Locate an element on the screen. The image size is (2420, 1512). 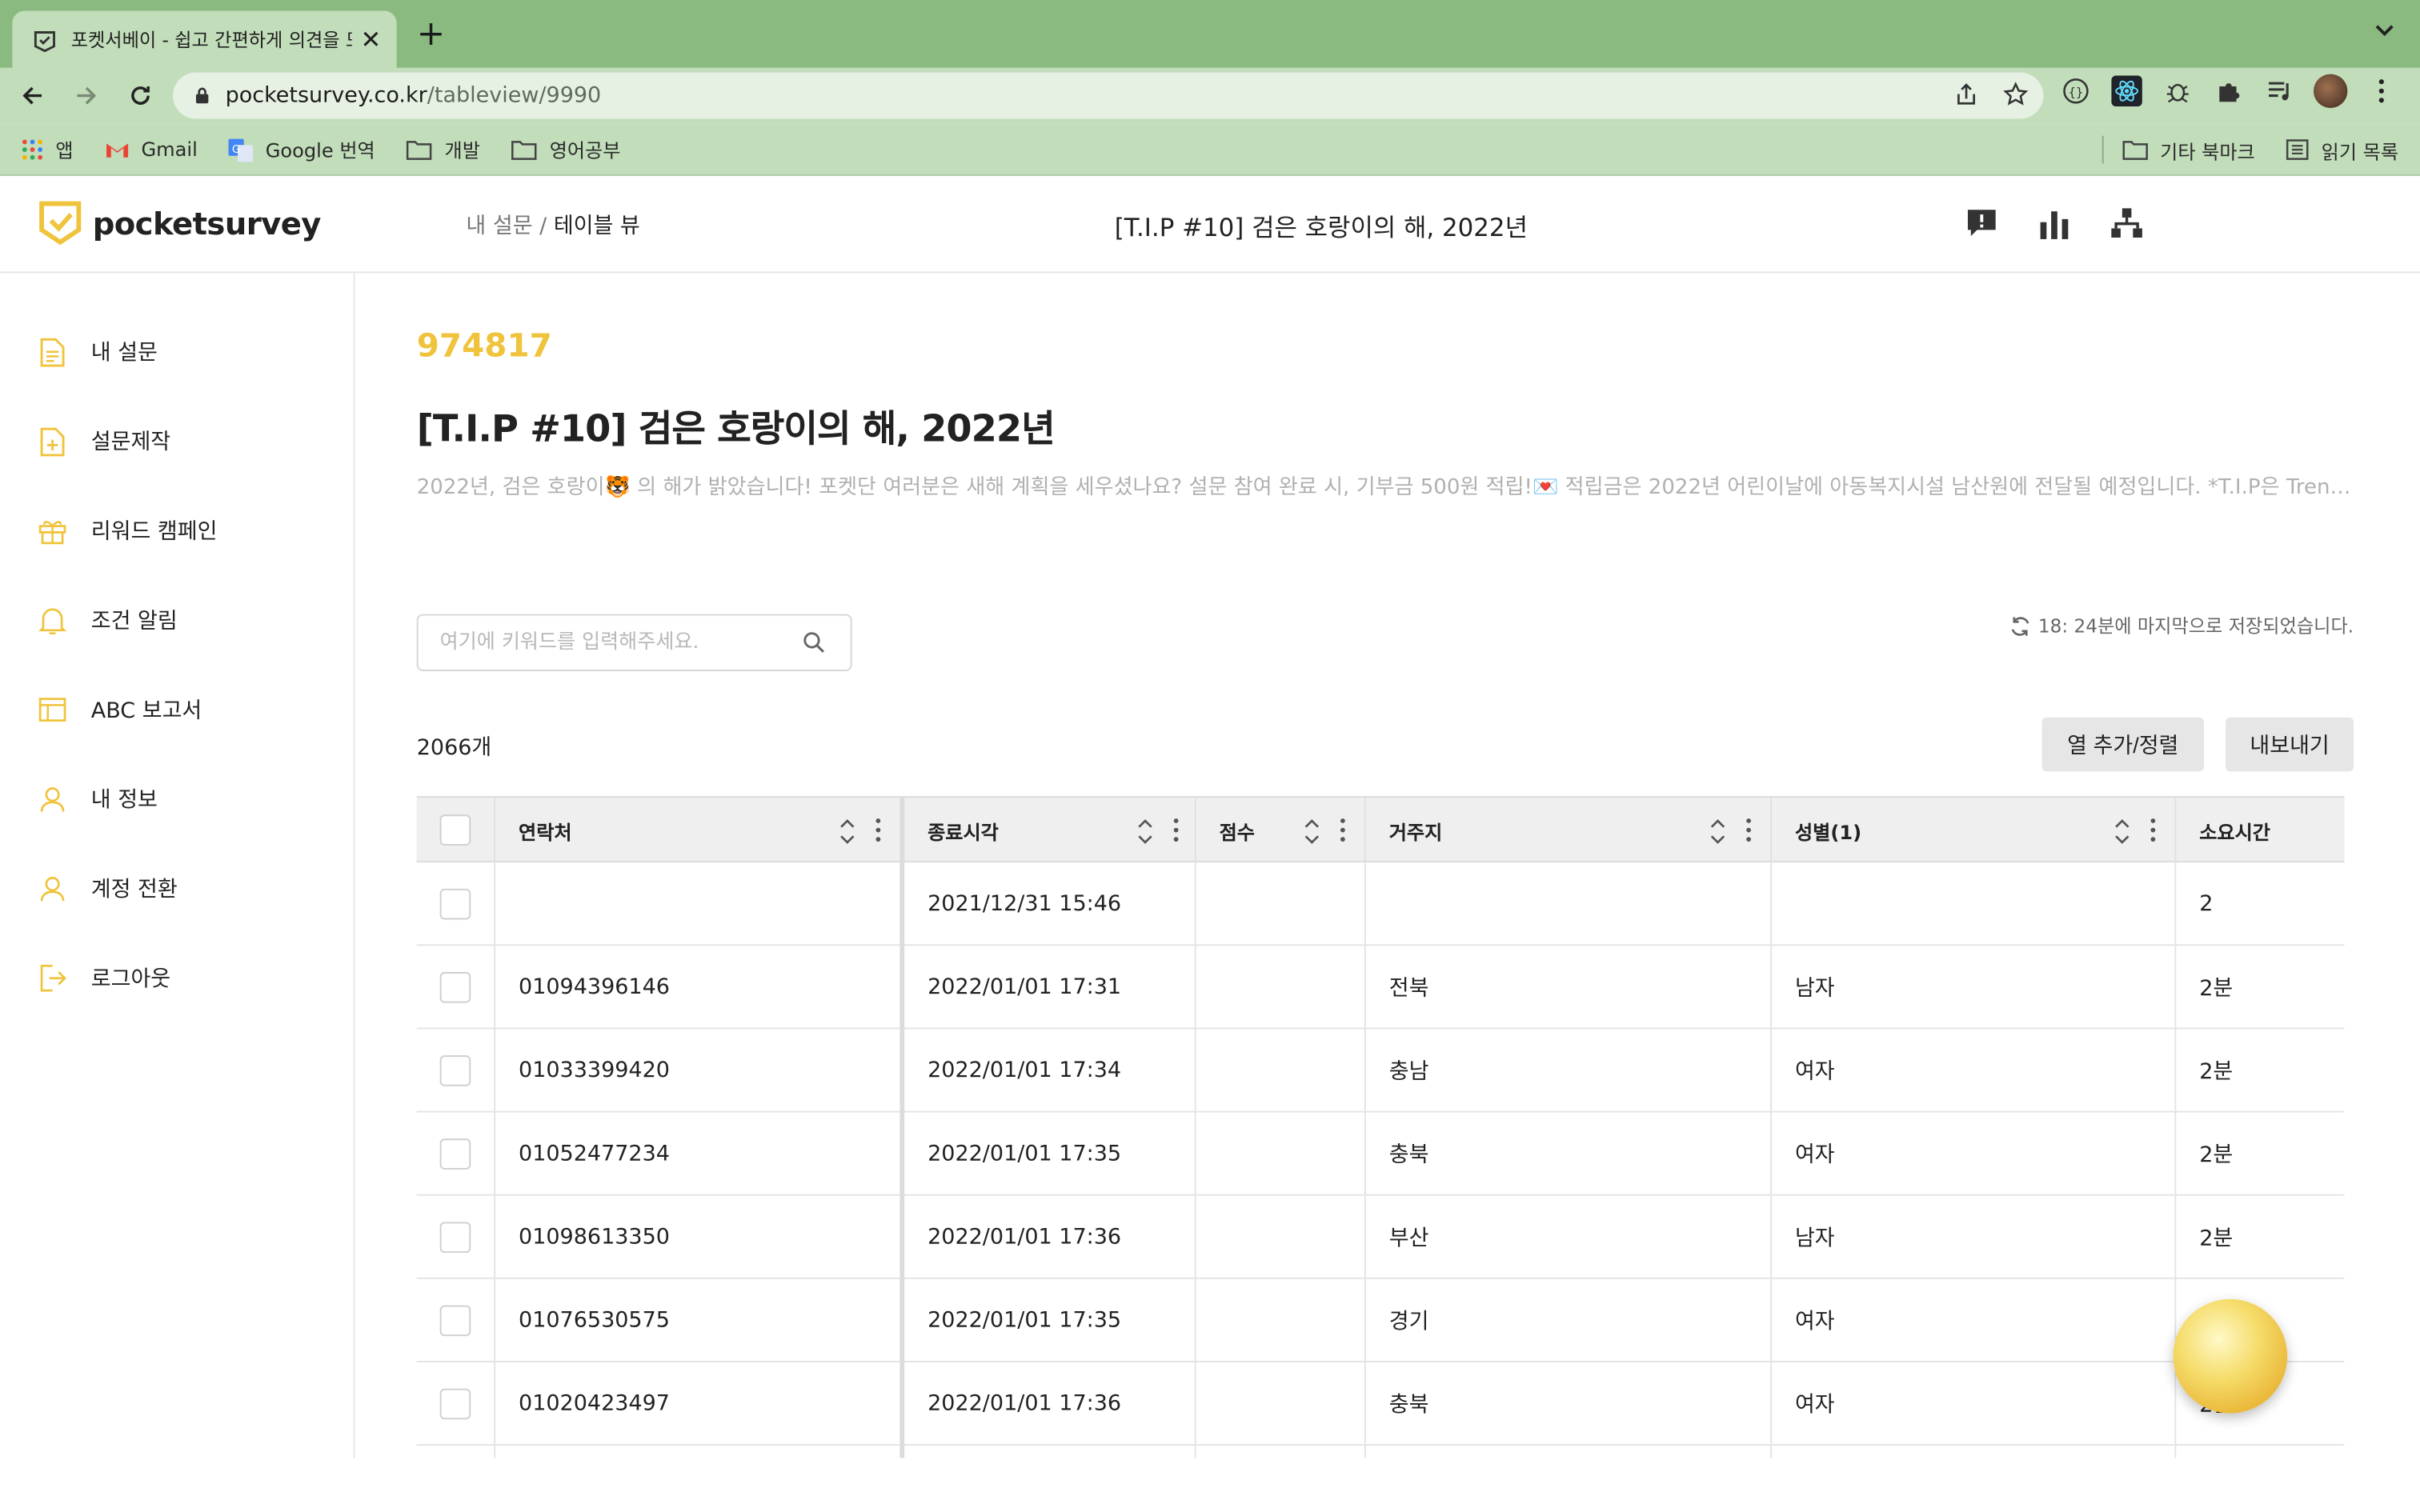
bug-extension-icon is located at coordinates (2177, 91).